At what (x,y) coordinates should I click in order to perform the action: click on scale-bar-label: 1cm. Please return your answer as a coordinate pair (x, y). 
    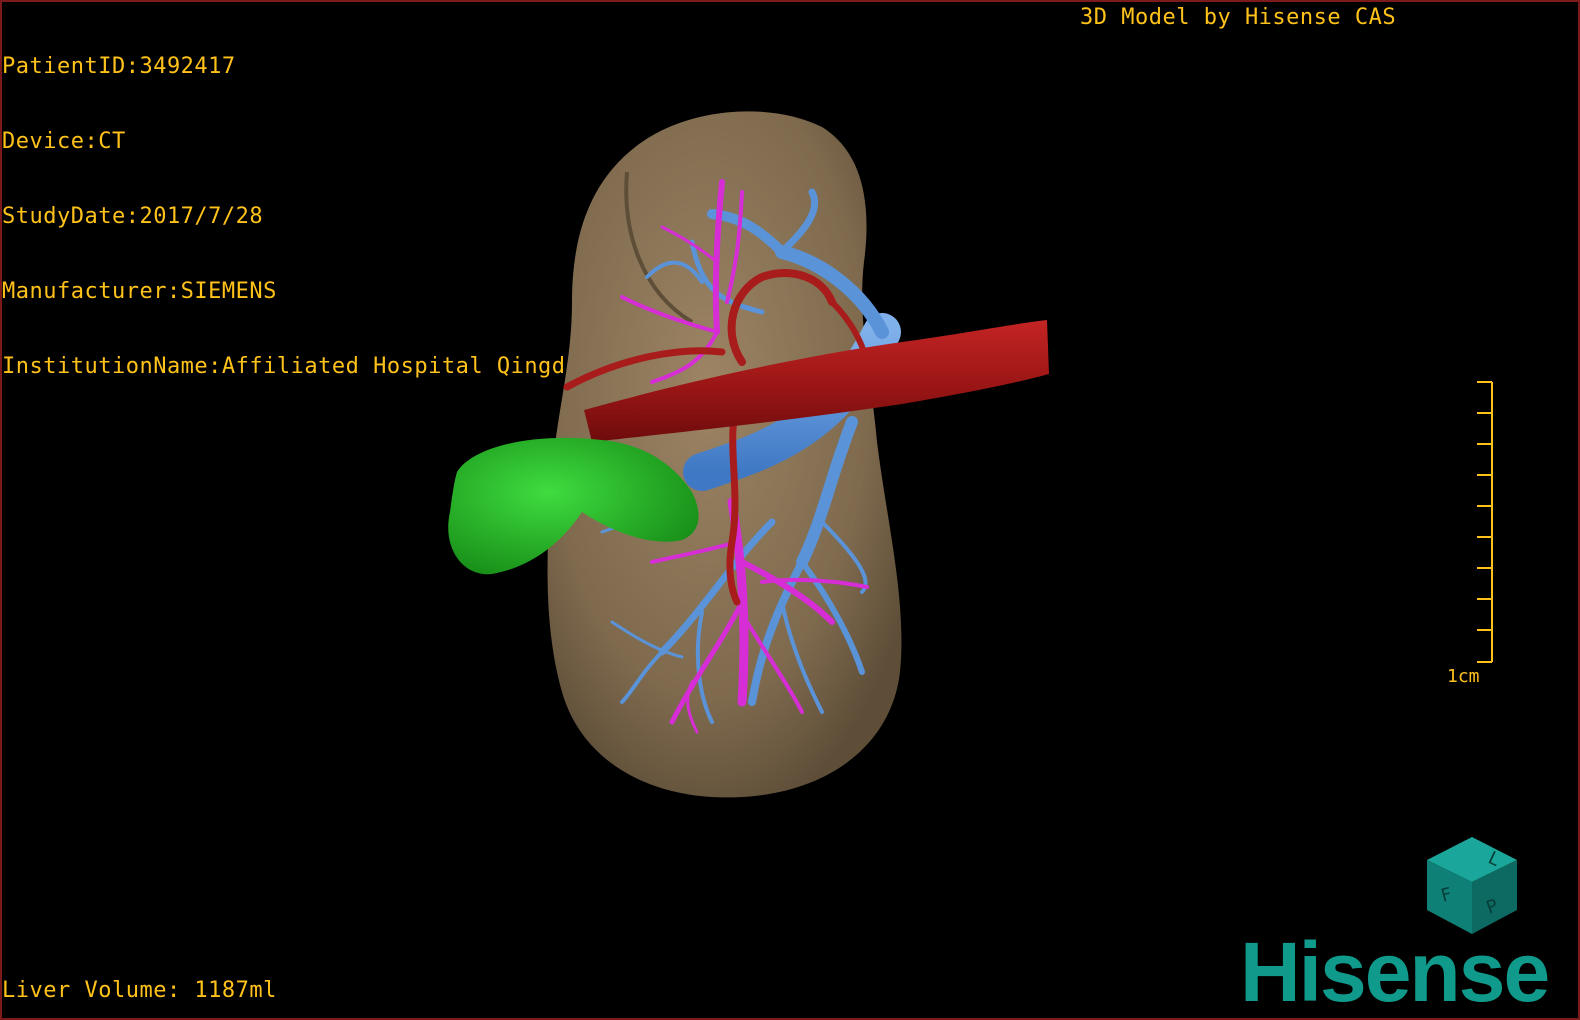
    Looking at the image, I should click on (1463, 676).